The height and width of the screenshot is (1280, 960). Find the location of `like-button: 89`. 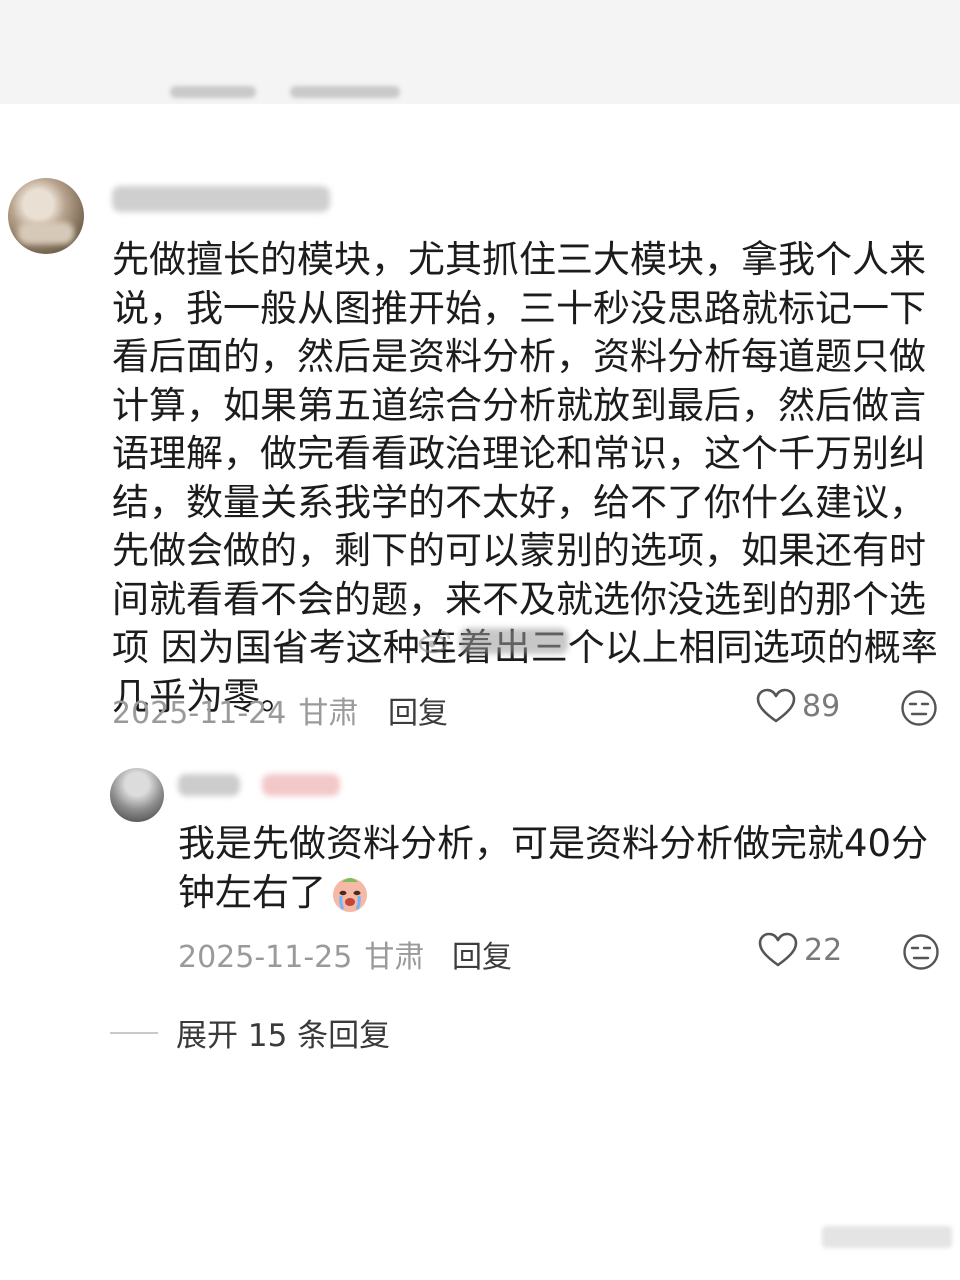

like-button: 89 is located at coordinates (798, 706).